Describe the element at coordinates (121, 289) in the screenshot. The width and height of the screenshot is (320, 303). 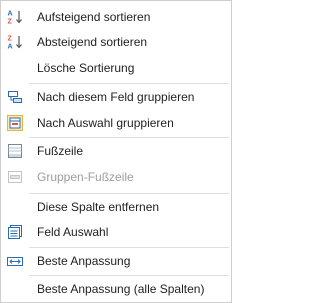
I see `menu-item-label: Beste Anpassung (alle Spalten)` at that location.